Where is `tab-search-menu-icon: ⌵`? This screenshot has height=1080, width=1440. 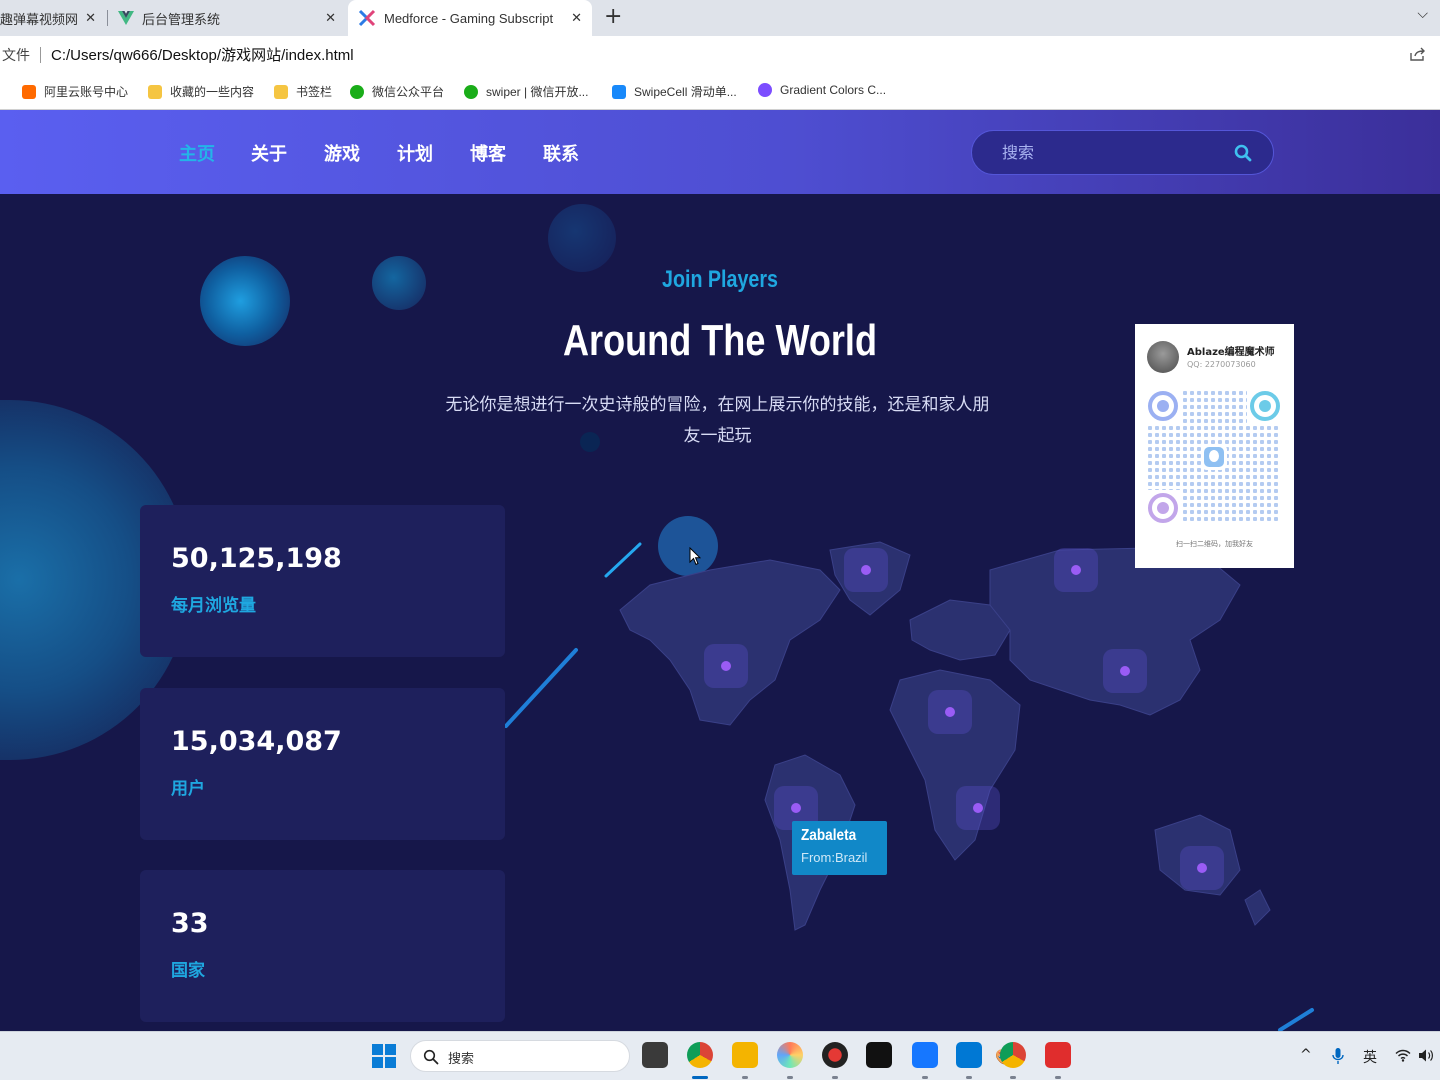
tab-search-menu-icon: ⌵ is located at coordinates (1422, 14).